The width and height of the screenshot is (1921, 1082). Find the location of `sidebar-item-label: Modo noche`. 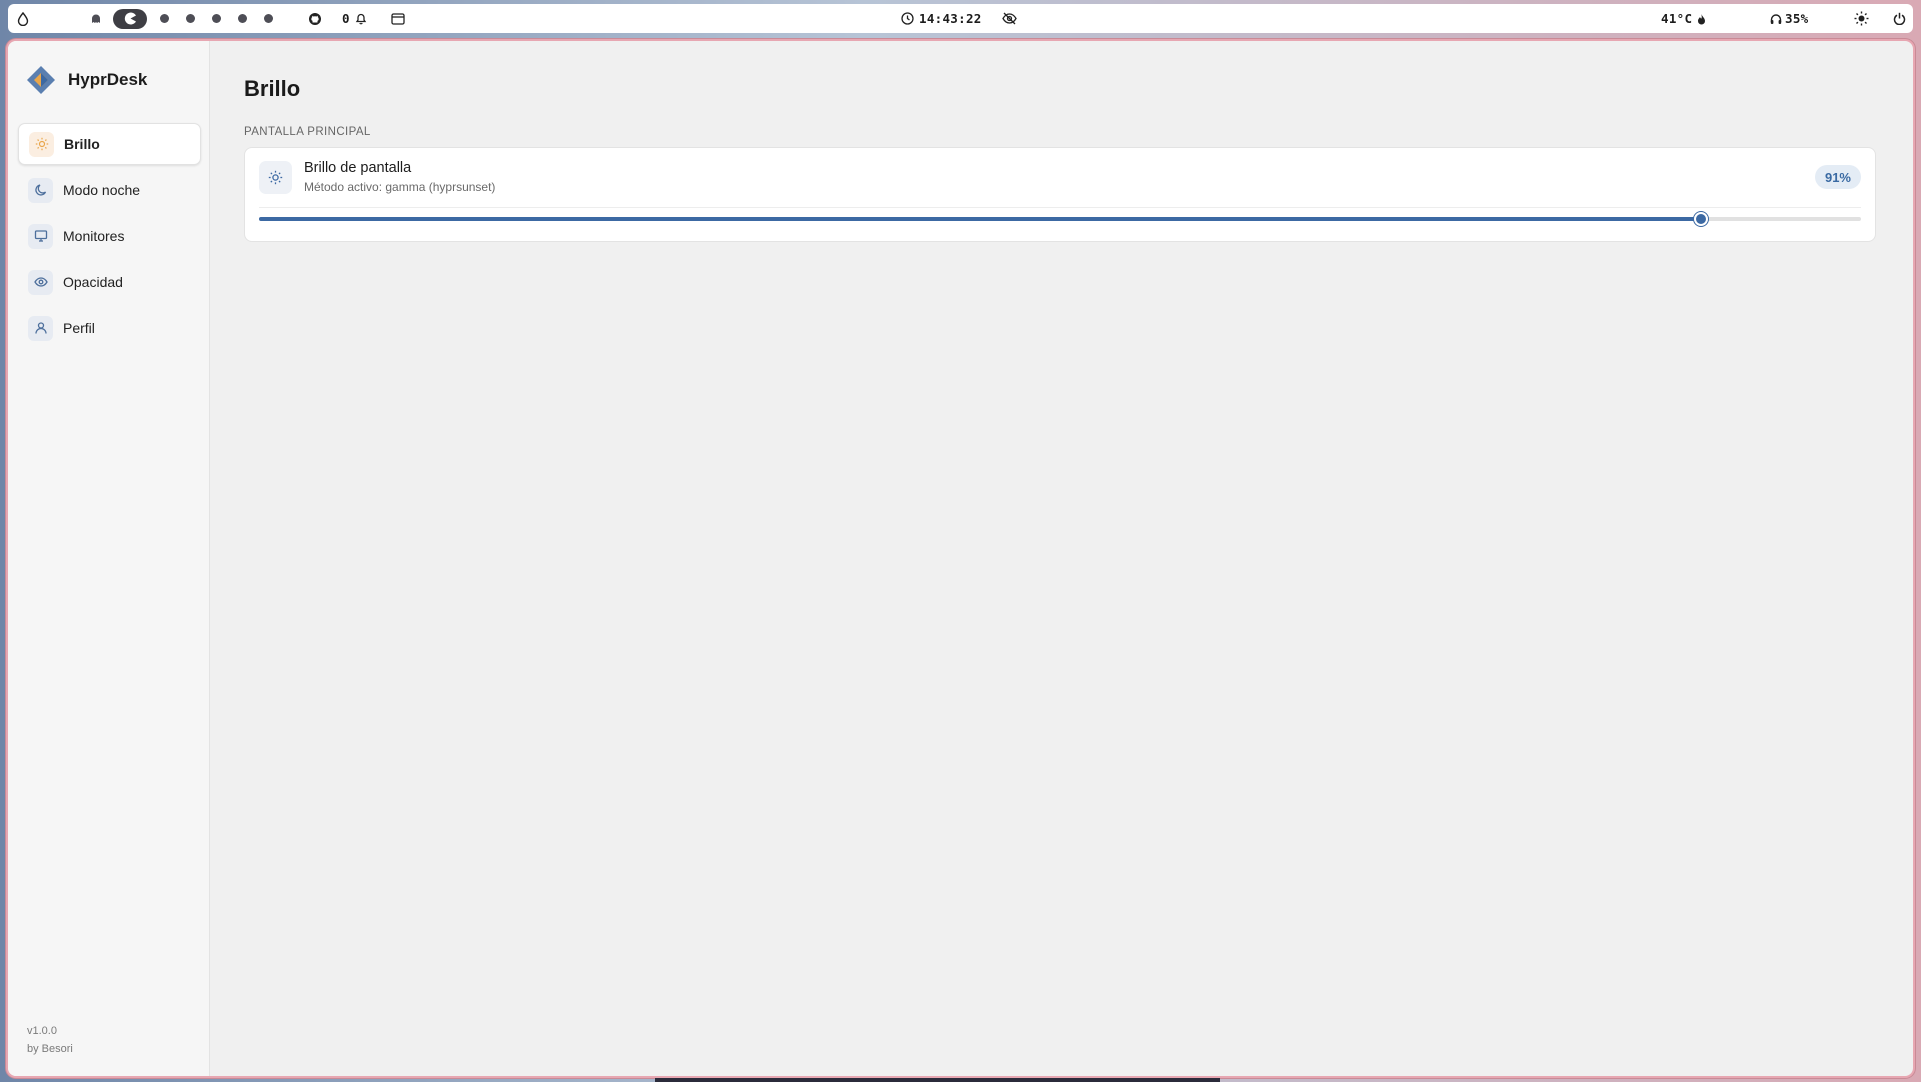

sidebar-item-label: Modo noche is located at coordinates (102, 190).